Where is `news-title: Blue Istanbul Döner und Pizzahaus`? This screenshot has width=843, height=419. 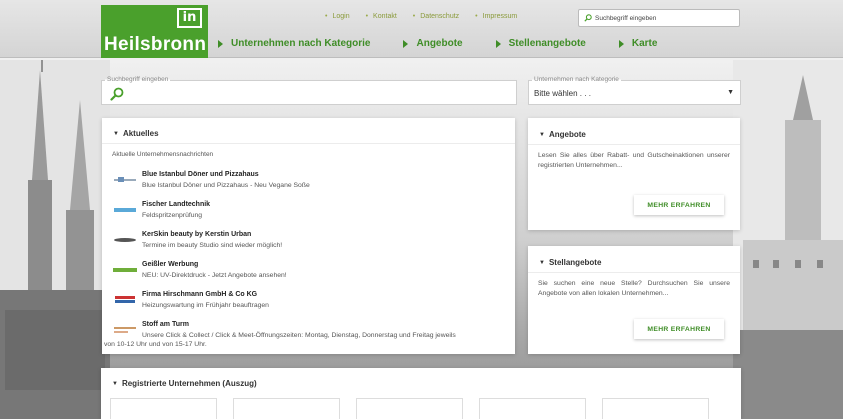
news-title: Blue Istanbul Döner und Pizzahaus is located at coordinates (200, 174).